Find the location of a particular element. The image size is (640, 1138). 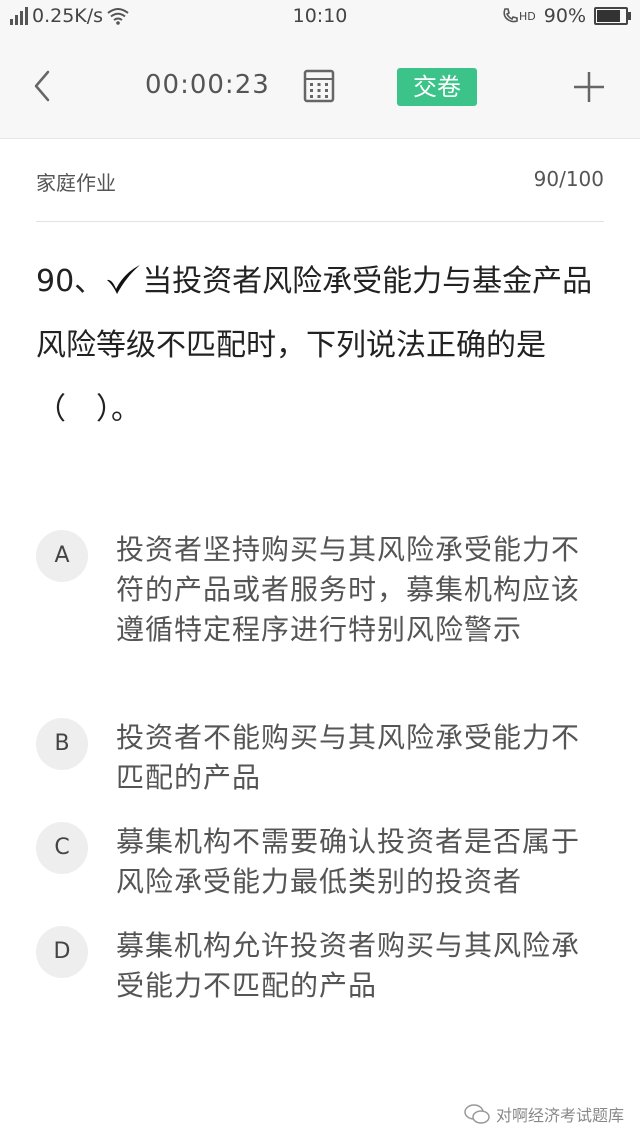

status-right: HD 90% is located at coordinates (566, 16).